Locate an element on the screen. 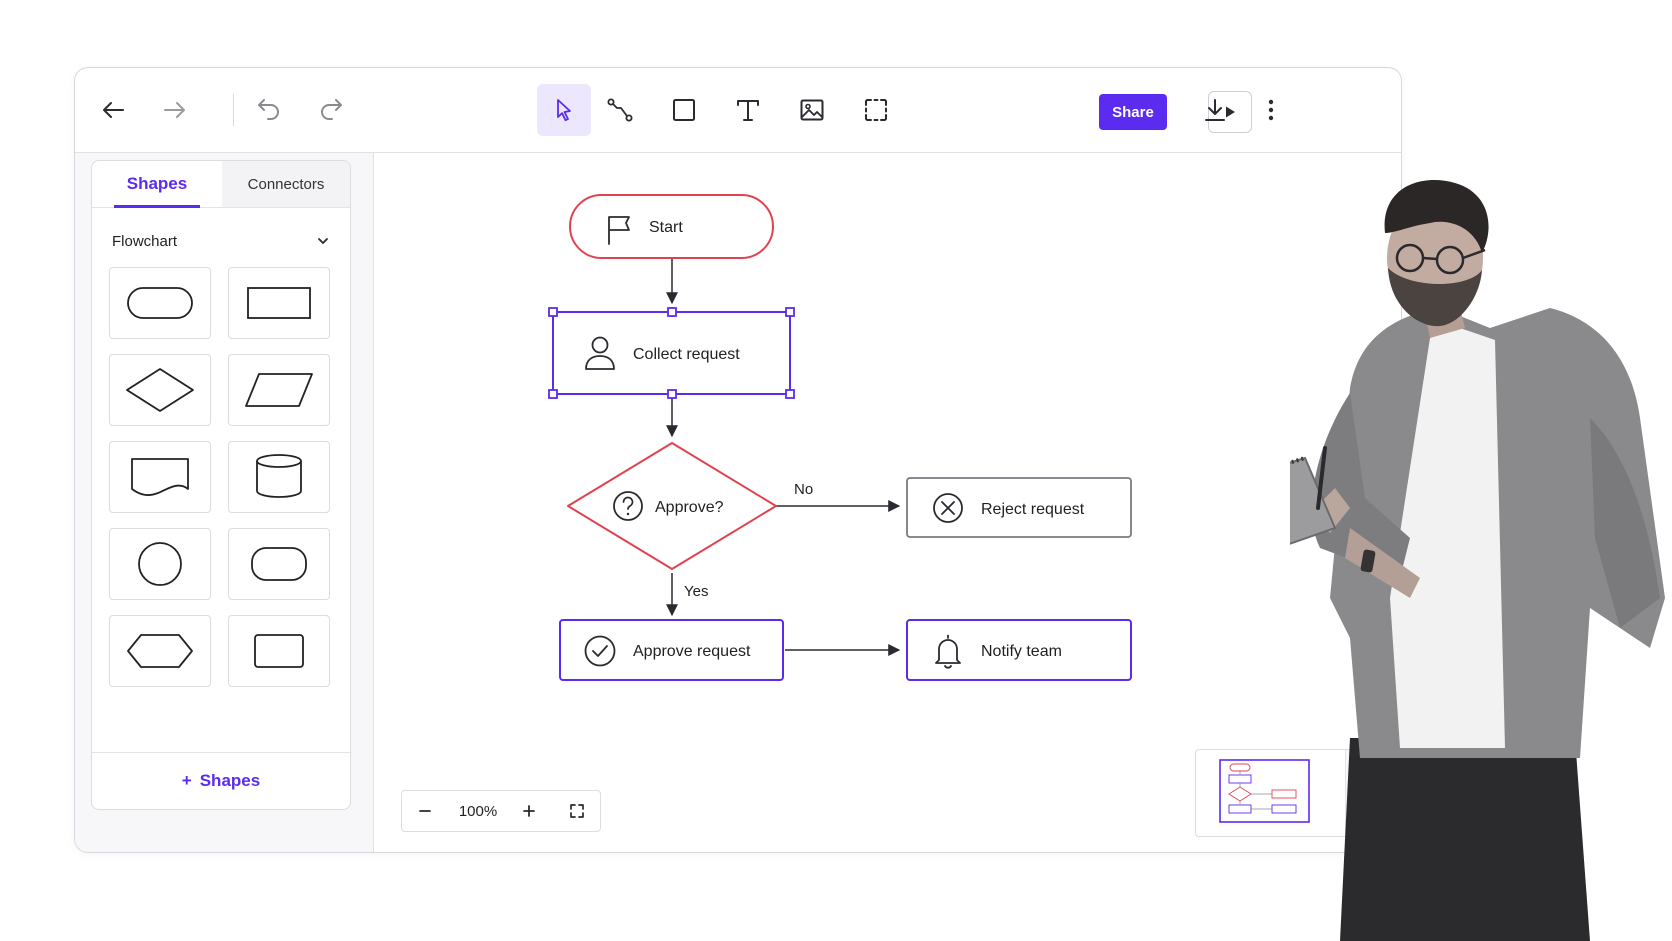 This screenshot has width=1672, height=941. download-icon is located at coordinates (1215, 110).